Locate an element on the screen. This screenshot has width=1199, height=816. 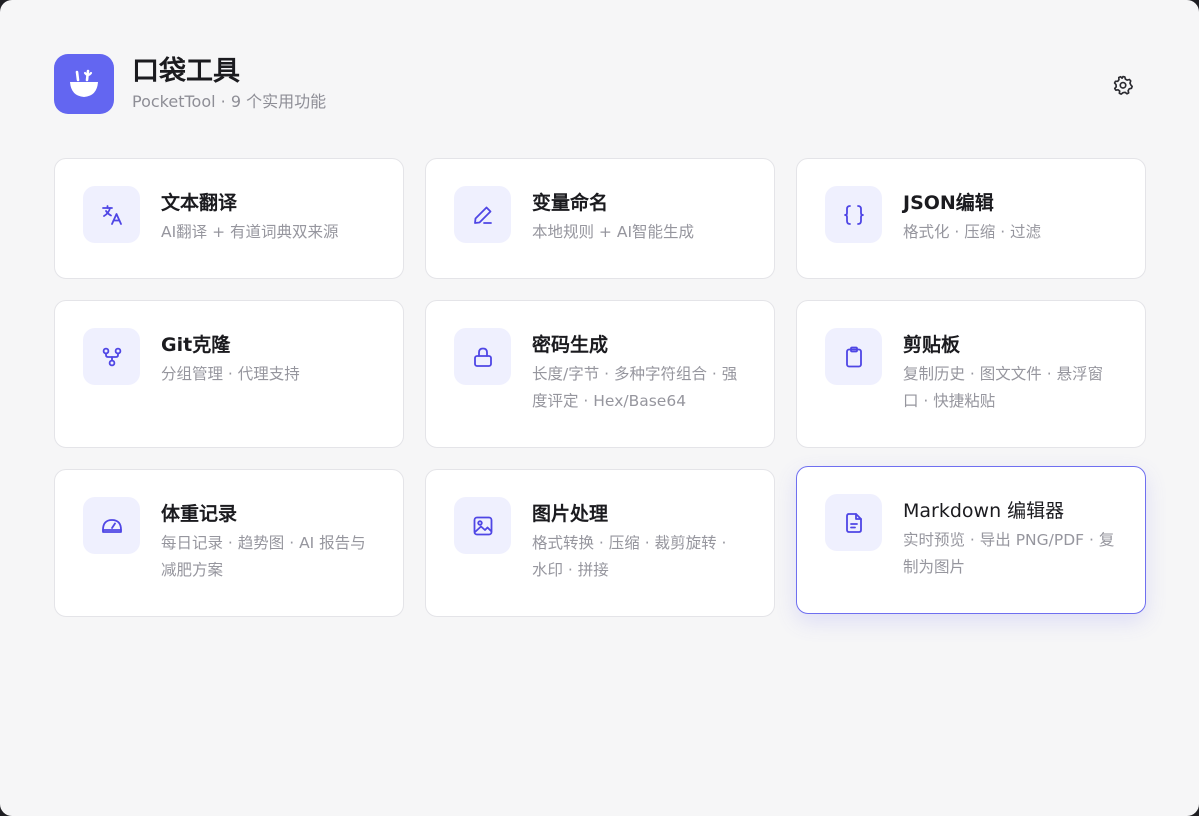
tool-card-weight-log: 体重记录 每日记录 · 趋势图 · AI 报告与减肥方案 is located at coordinates (229, 543).